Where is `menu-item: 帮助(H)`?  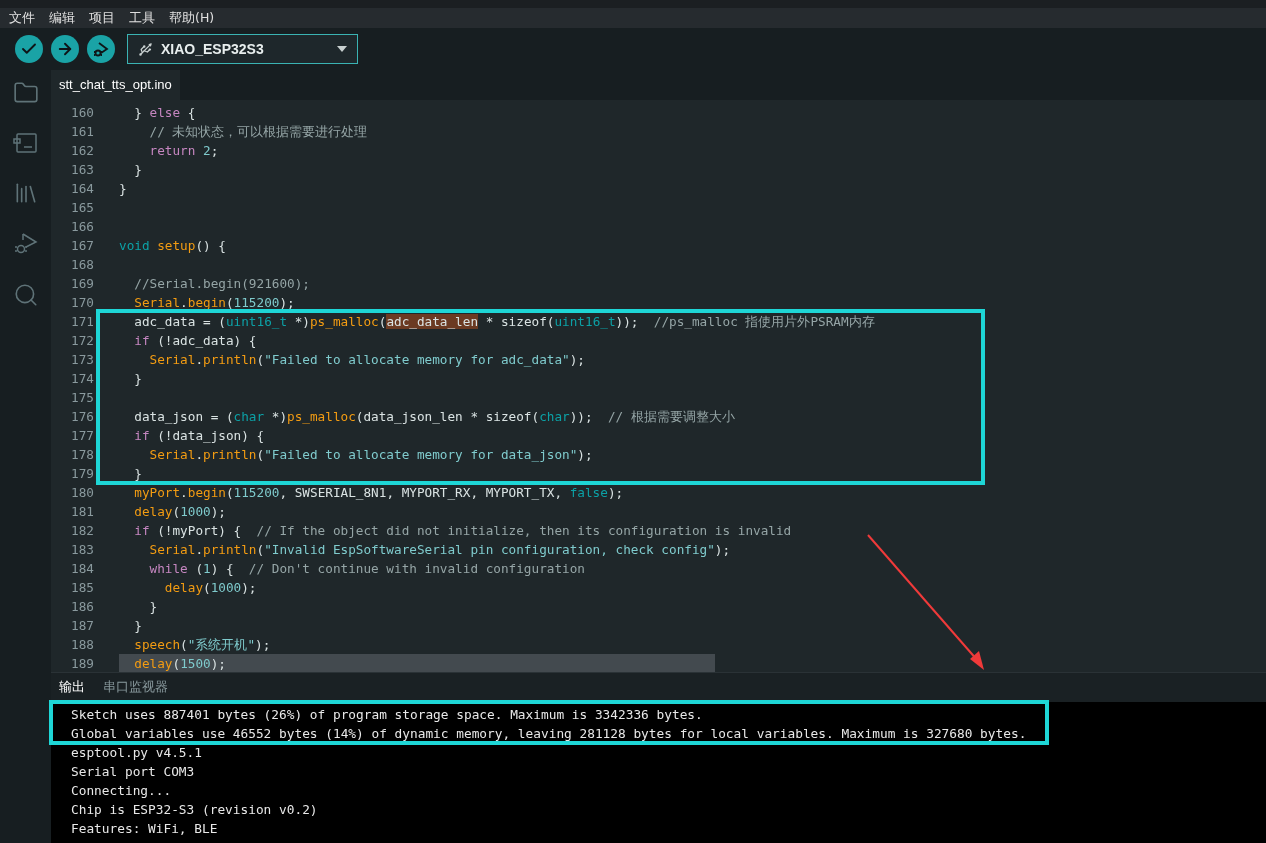 menu-item: 帮助(H) is located at coordinates (192, 18).